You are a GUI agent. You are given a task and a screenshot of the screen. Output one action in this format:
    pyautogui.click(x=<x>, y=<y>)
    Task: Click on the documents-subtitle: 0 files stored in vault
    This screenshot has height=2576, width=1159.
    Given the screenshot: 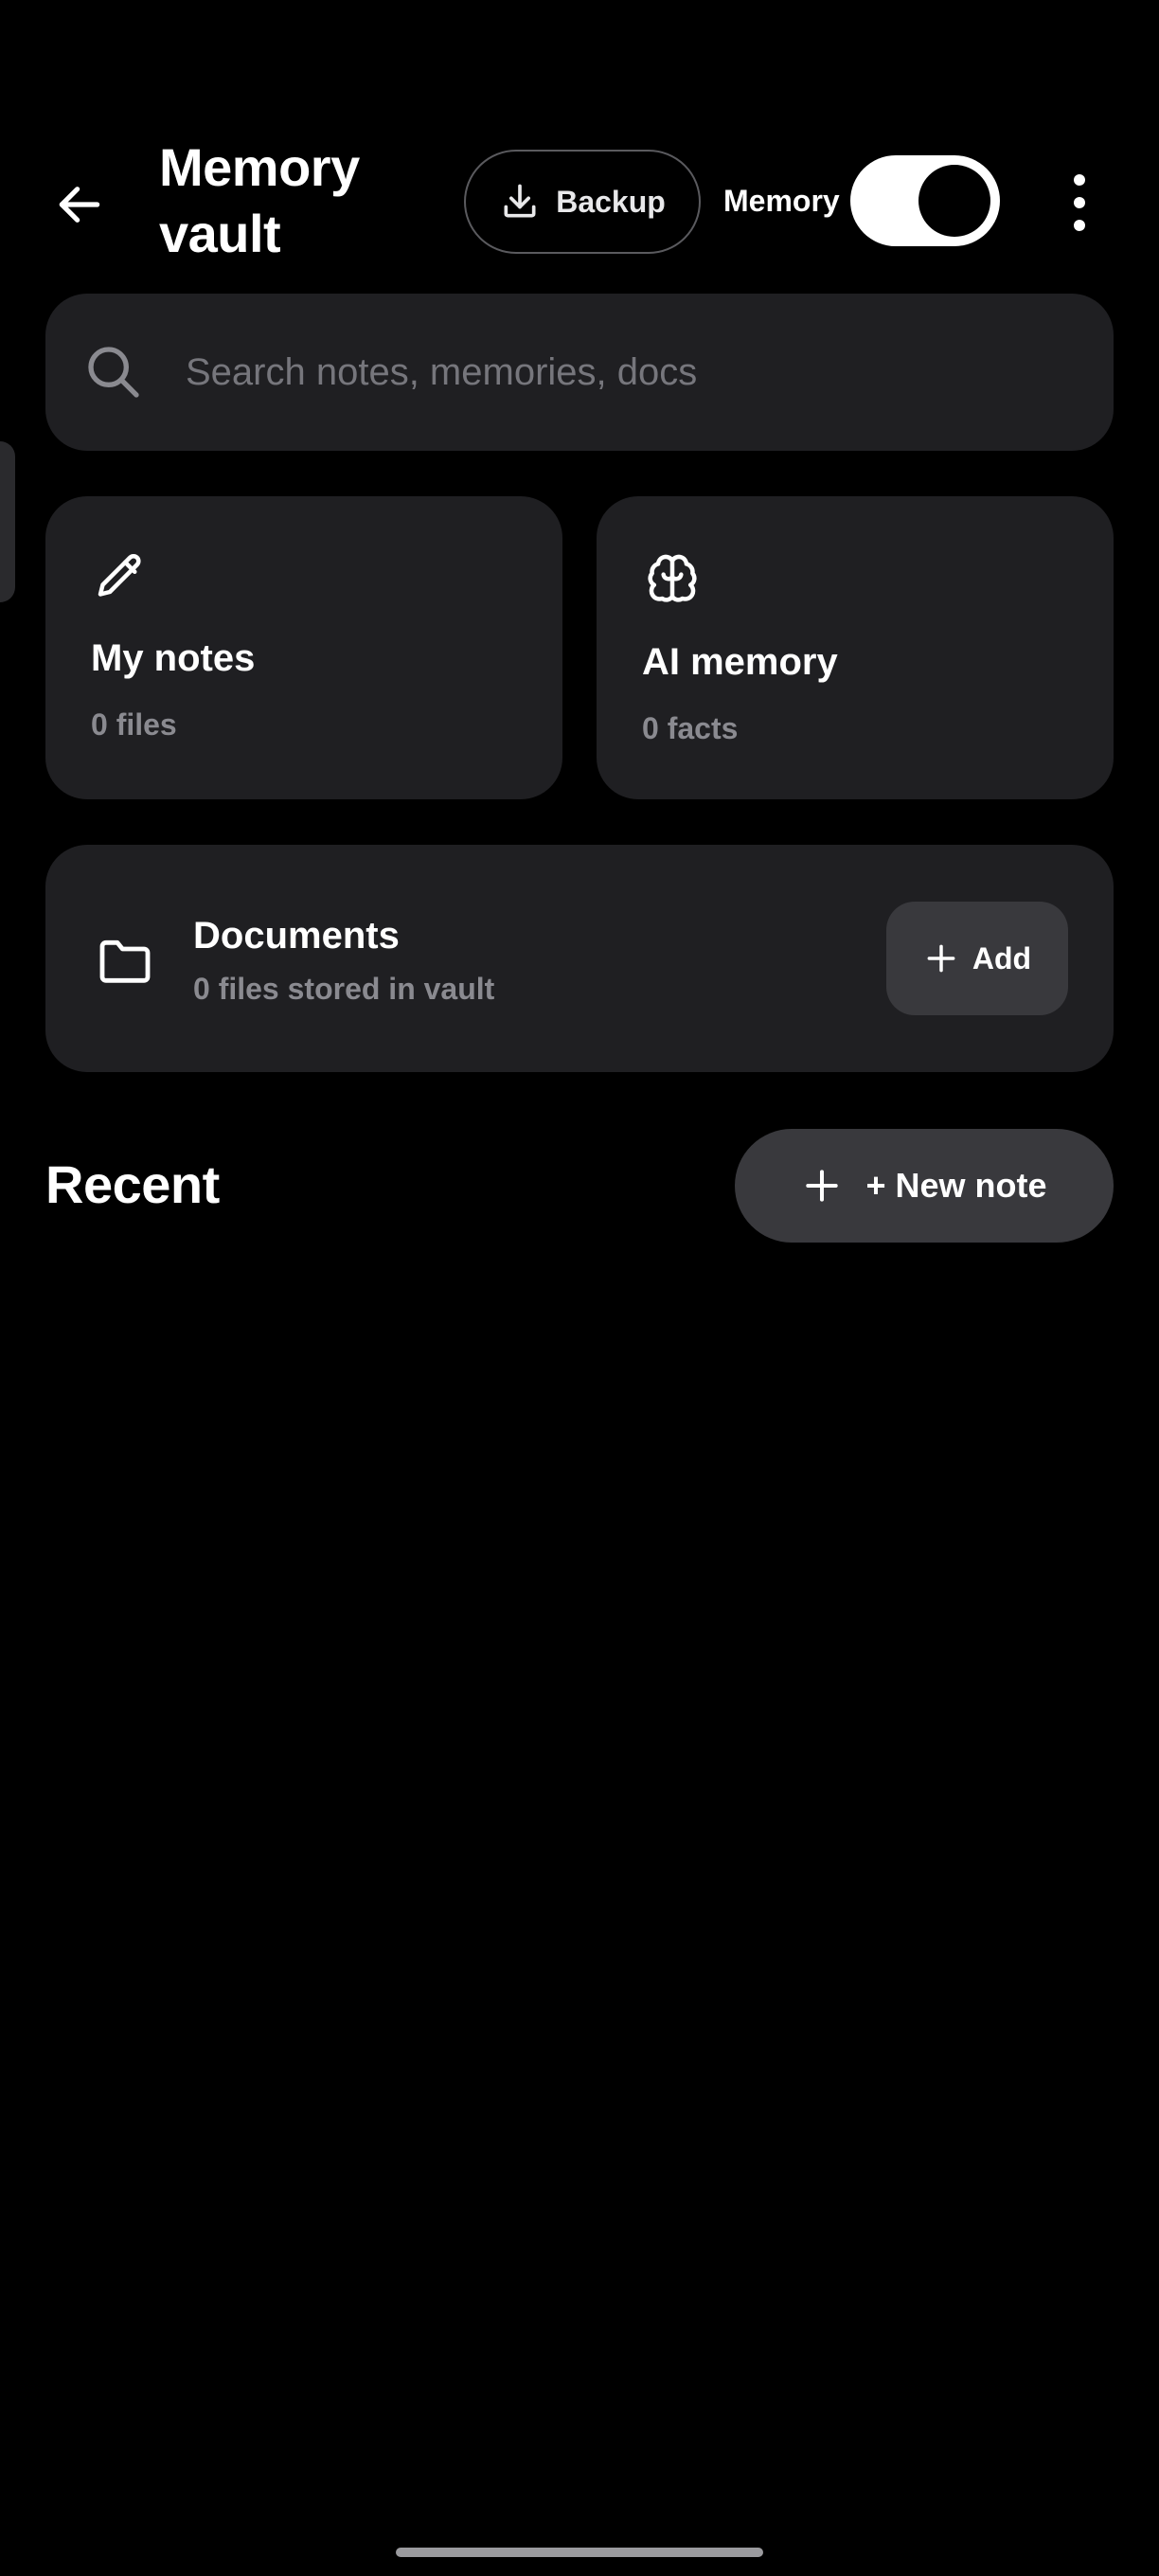 What is the action you would take?
    pyautogui.click(x=344, y=989)
    